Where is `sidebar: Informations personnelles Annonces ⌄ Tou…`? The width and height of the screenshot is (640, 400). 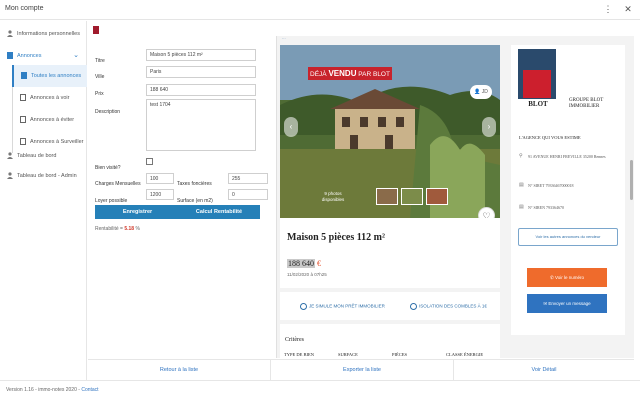
sidebar: Informations personnelles Annonces ⌄ Tou… is located at coordinates (43, 200).